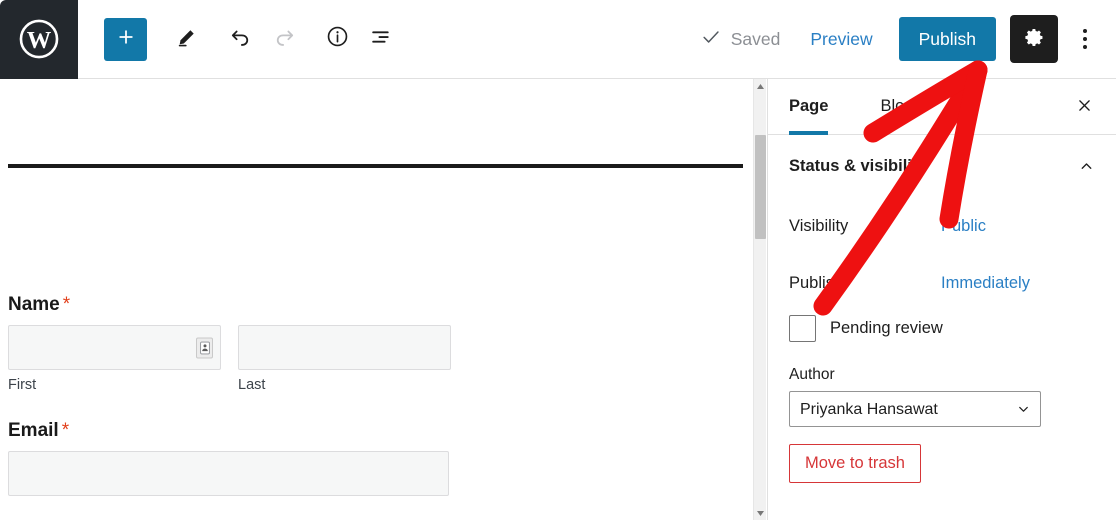  What do you see at coordinates (114, 347) in the screenshot?
I see `first-name-input` at bounding box center [114, 347].